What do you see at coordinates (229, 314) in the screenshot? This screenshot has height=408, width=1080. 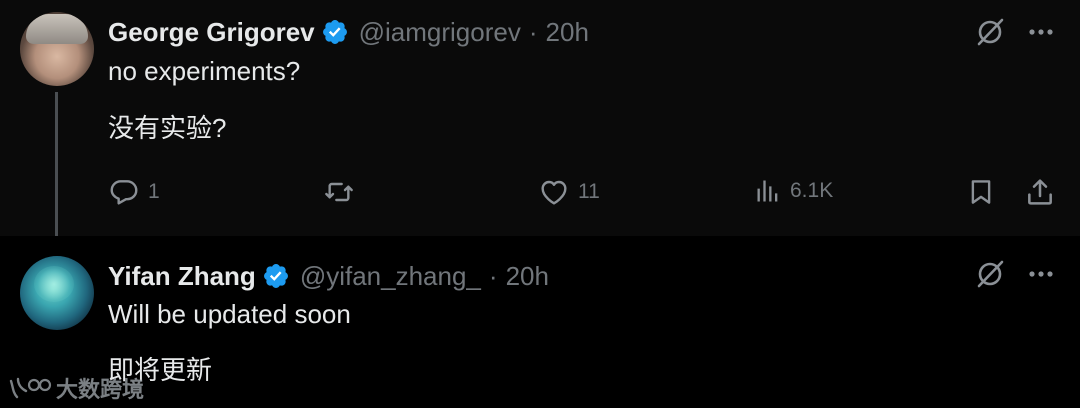 I see `tweet-text-line: Will be updated soon` at bounding box center [229, 314].